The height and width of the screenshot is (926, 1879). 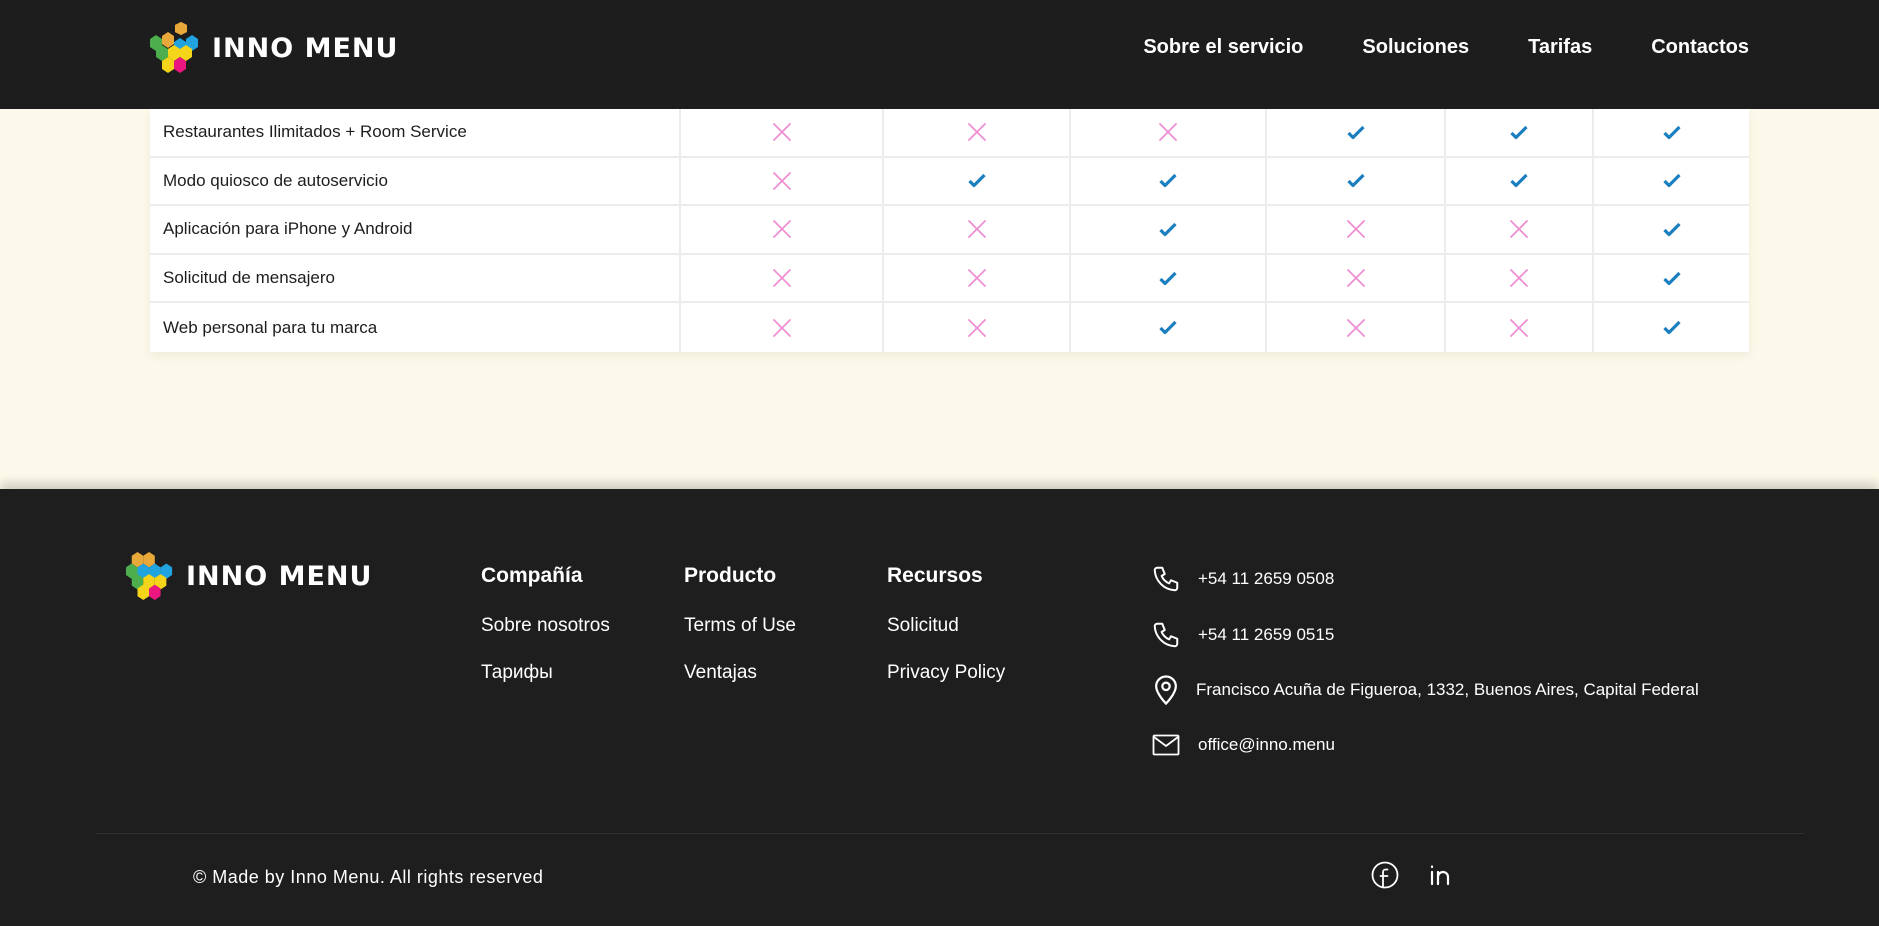 I want to click on footer-column-recursos: Recursos Solicitud Privacy Policy, so click(x=946, y=624).